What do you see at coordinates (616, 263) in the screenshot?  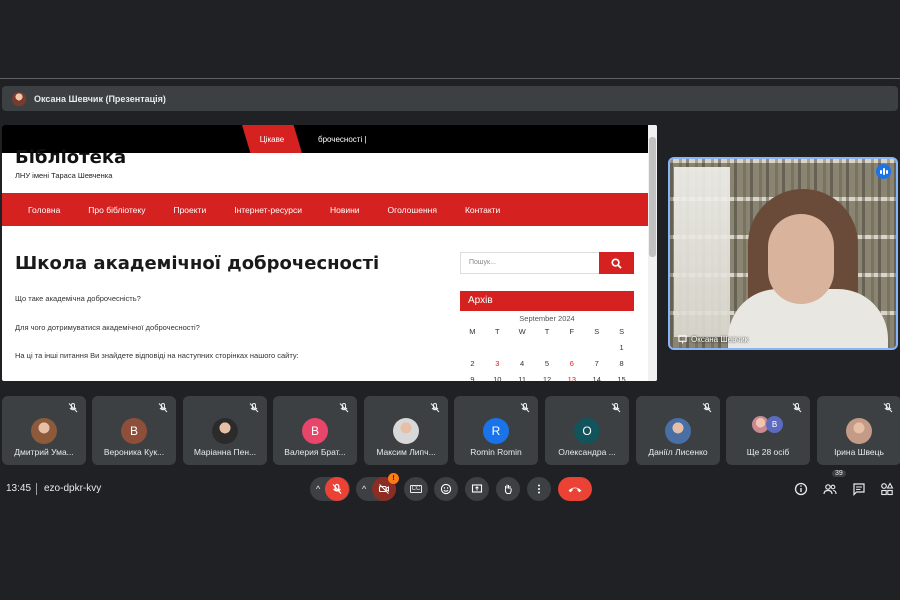 I see `site-search-button` at bounding box center [616, 263].